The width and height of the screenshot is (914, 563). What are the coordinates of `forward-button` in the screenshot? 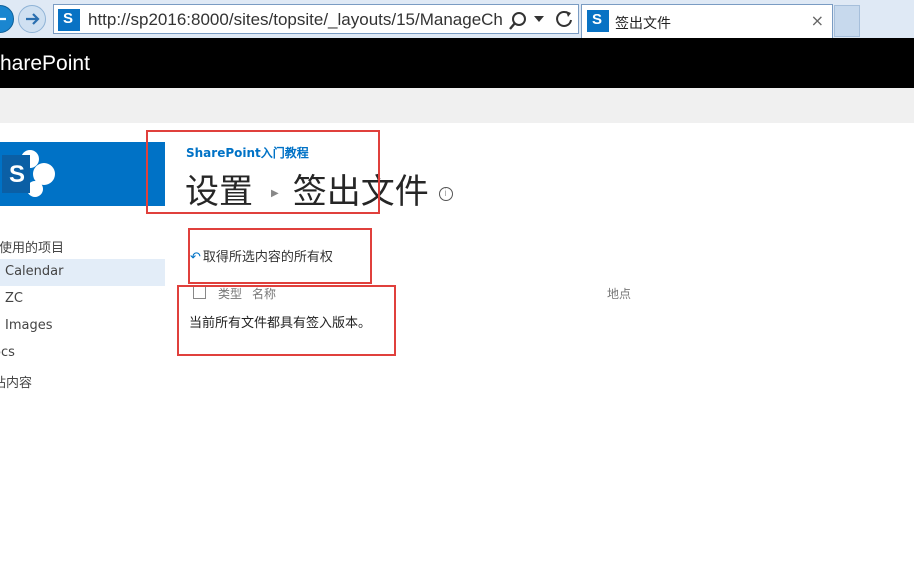 It's located at (32, 19).